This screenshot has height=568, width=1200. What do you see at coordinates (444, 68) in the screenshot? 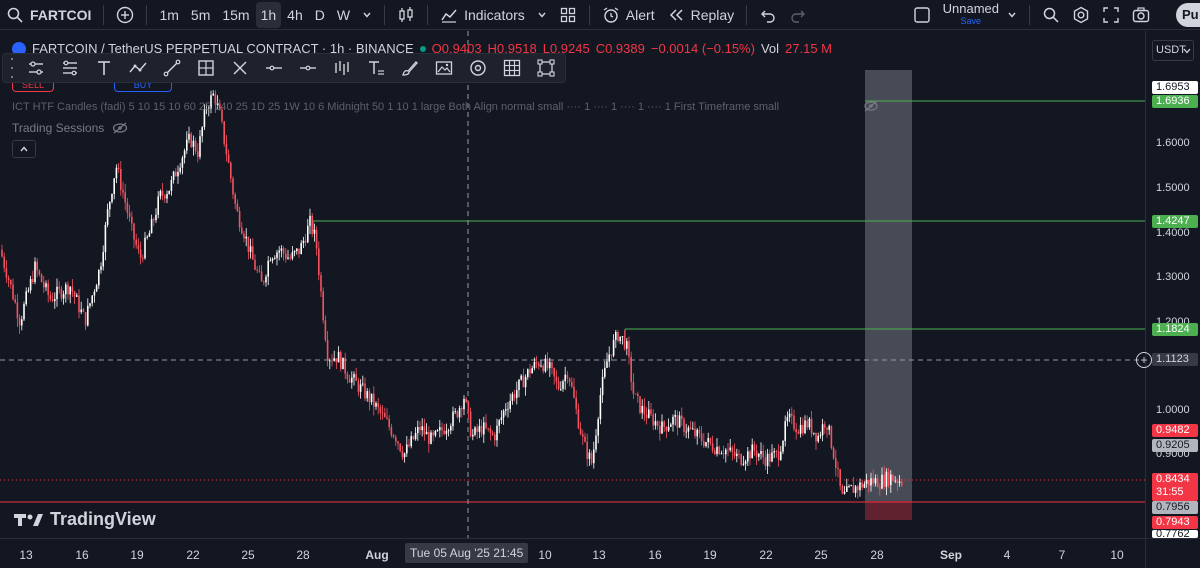
I see `image-tool` at bounding box center [444, 68].